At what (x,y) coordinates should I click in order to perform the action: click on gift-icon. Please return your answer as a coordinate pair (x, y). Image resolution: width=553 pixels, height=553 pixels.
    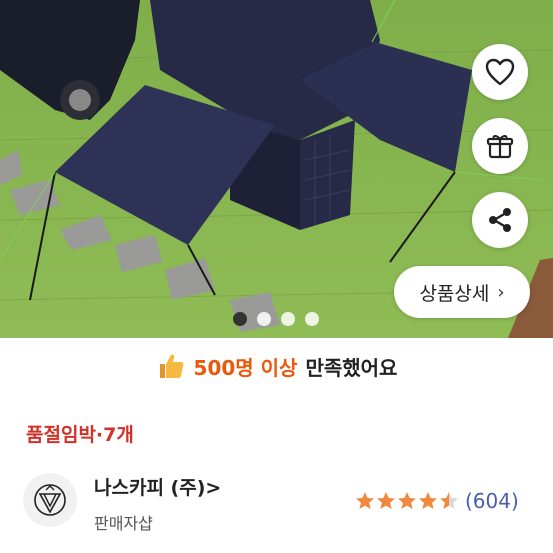
    Looking at the image, I should click on (500, 147).